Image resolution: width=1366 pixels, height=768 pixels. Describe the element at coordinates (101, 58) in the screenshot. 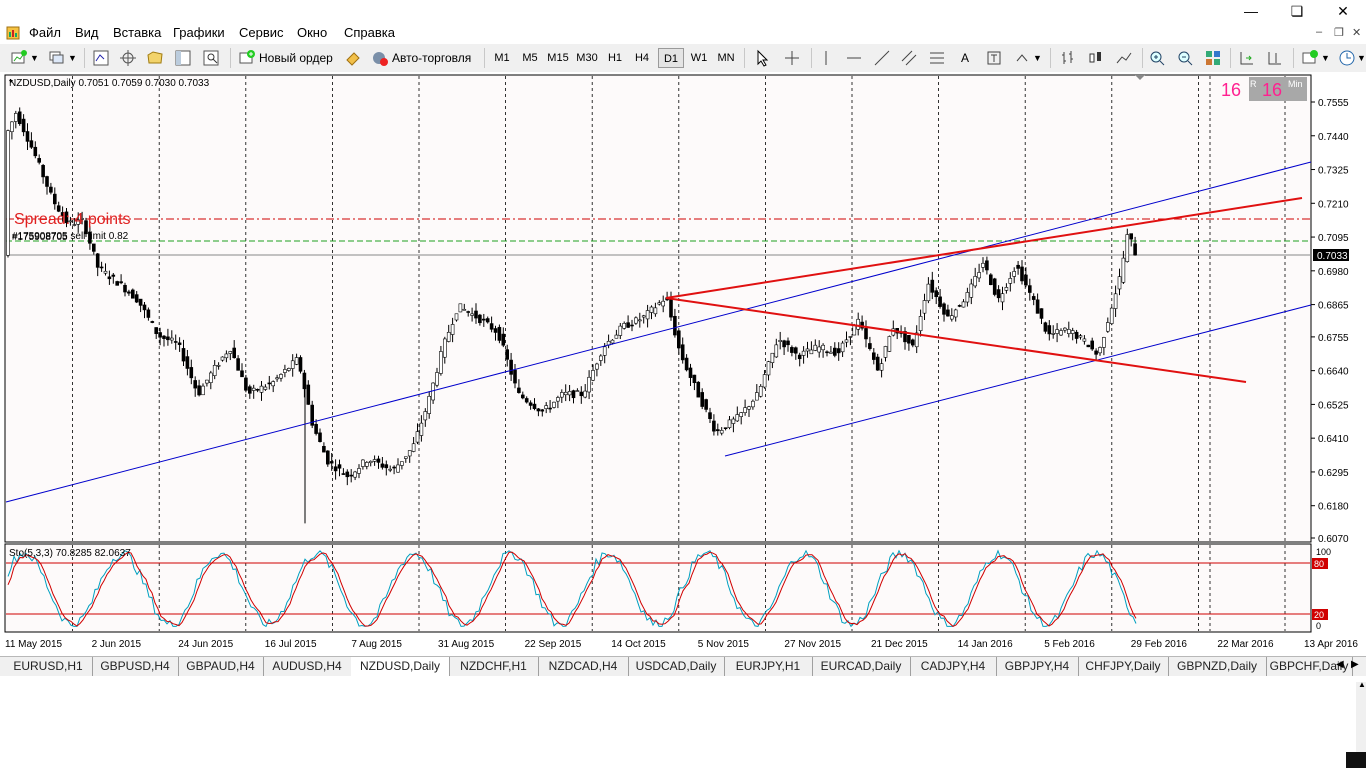

I see `market-watch-icon` at that location.